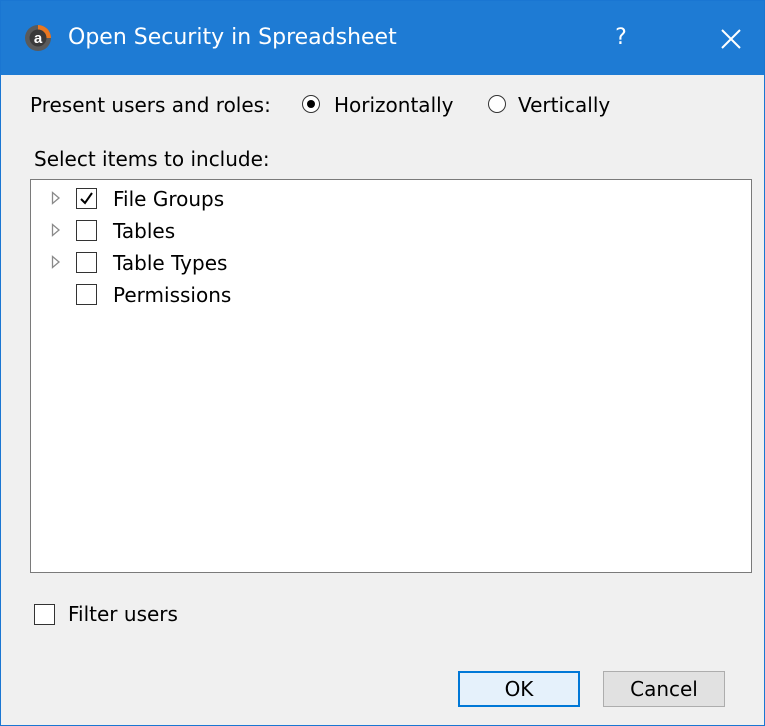 This screenshot has height=726, width=765. Describe the element at coordinates (394, 105) in the screenshot. I see `radio-horizontally-label: Horizontally` at that location.